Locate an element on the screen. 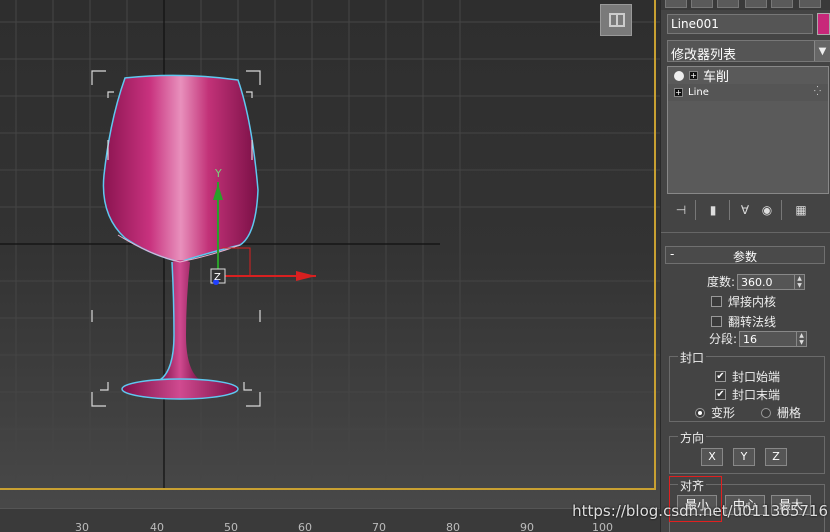 This screenshot has width=830, height=532. make-unique-icon: ∀ is located at coordinates (745, 210).